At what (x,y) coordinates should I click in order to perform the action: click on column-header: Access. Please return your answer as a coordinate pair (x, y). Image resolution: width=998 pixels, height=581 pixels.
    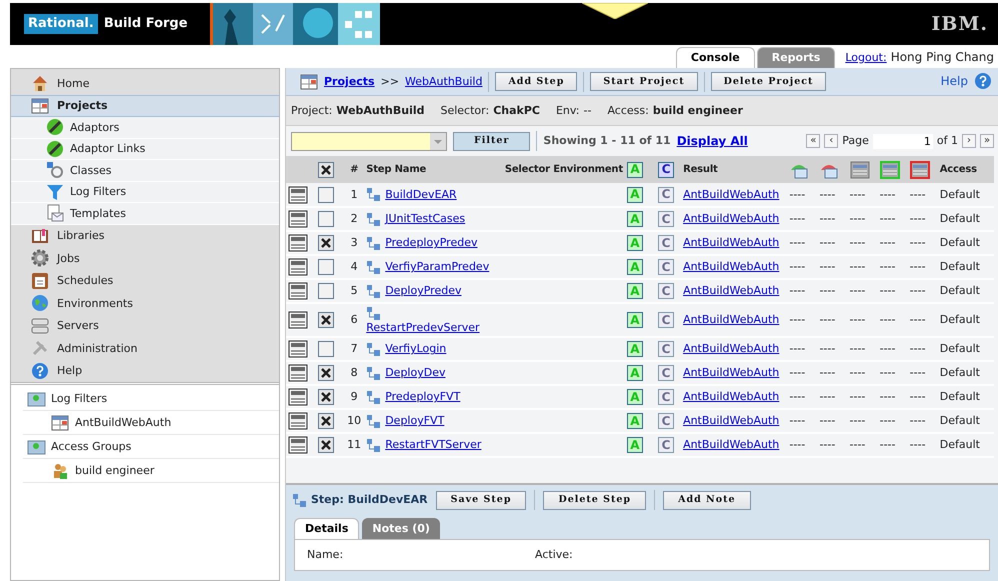
    Looking at the image, I should click on (958, 169).